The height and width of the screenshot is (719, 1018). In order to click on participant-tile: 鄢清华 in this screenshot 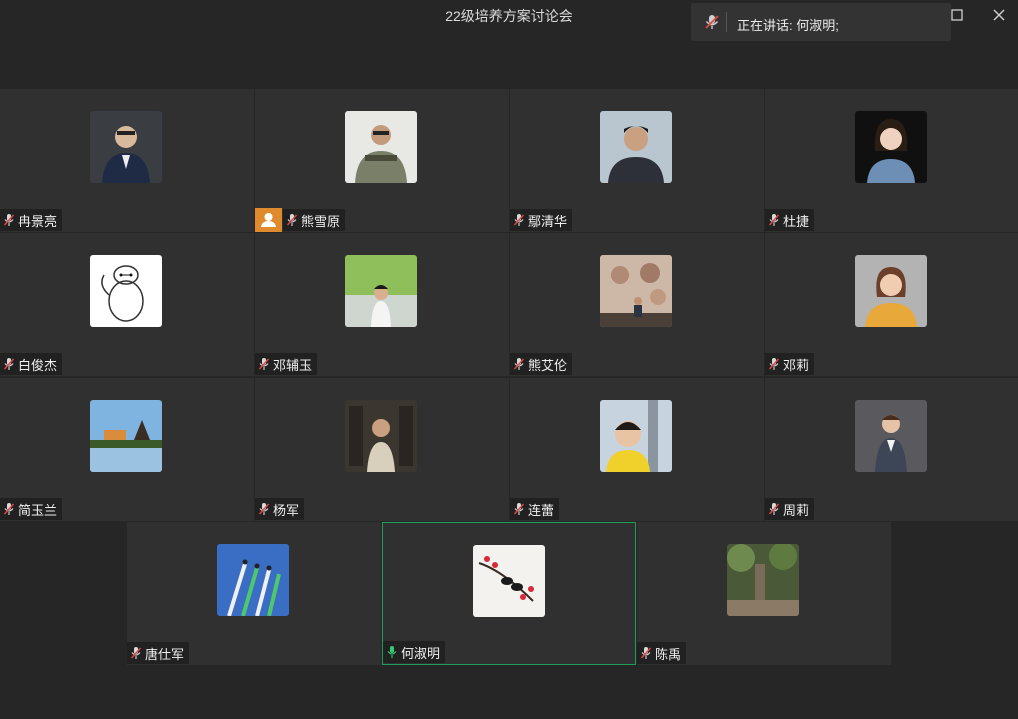, I will do `click(637, 160)`.